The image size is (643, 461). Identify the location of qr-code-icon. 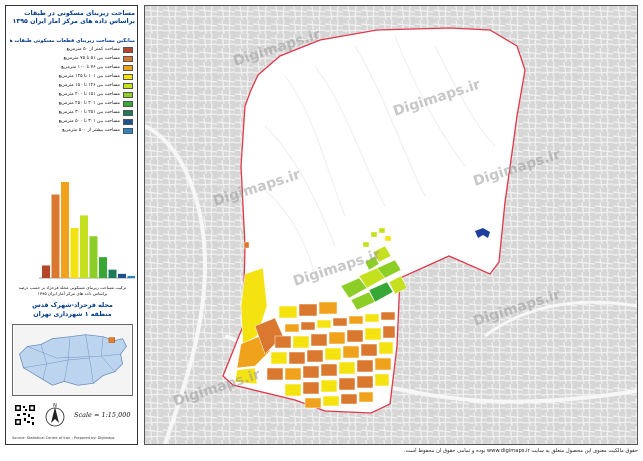
(25, 415).